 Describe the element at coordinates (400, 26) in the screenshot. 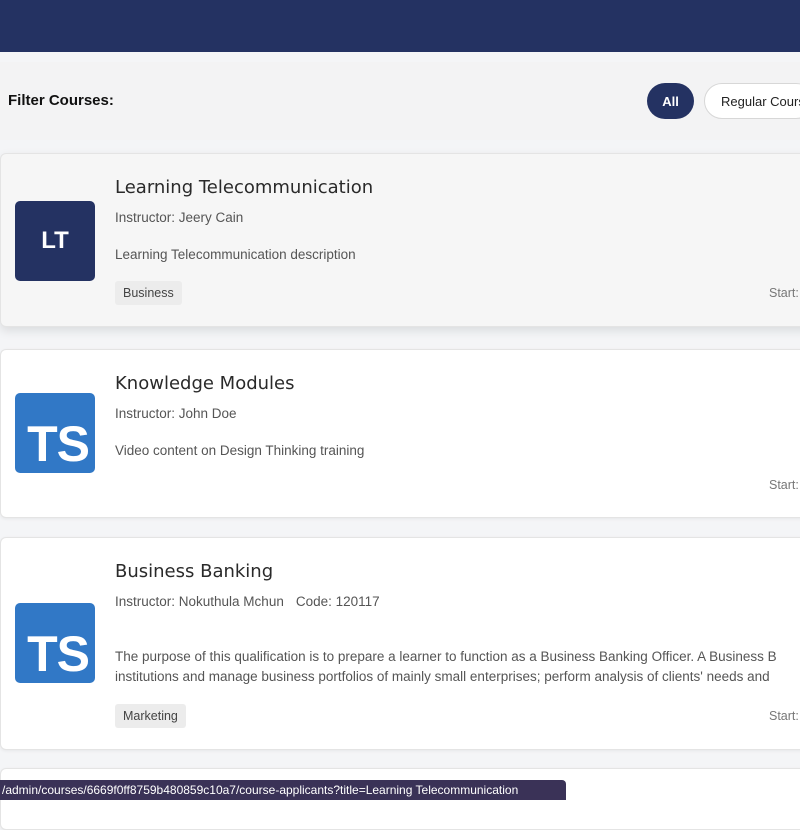

I see `top-navbar` at that location.